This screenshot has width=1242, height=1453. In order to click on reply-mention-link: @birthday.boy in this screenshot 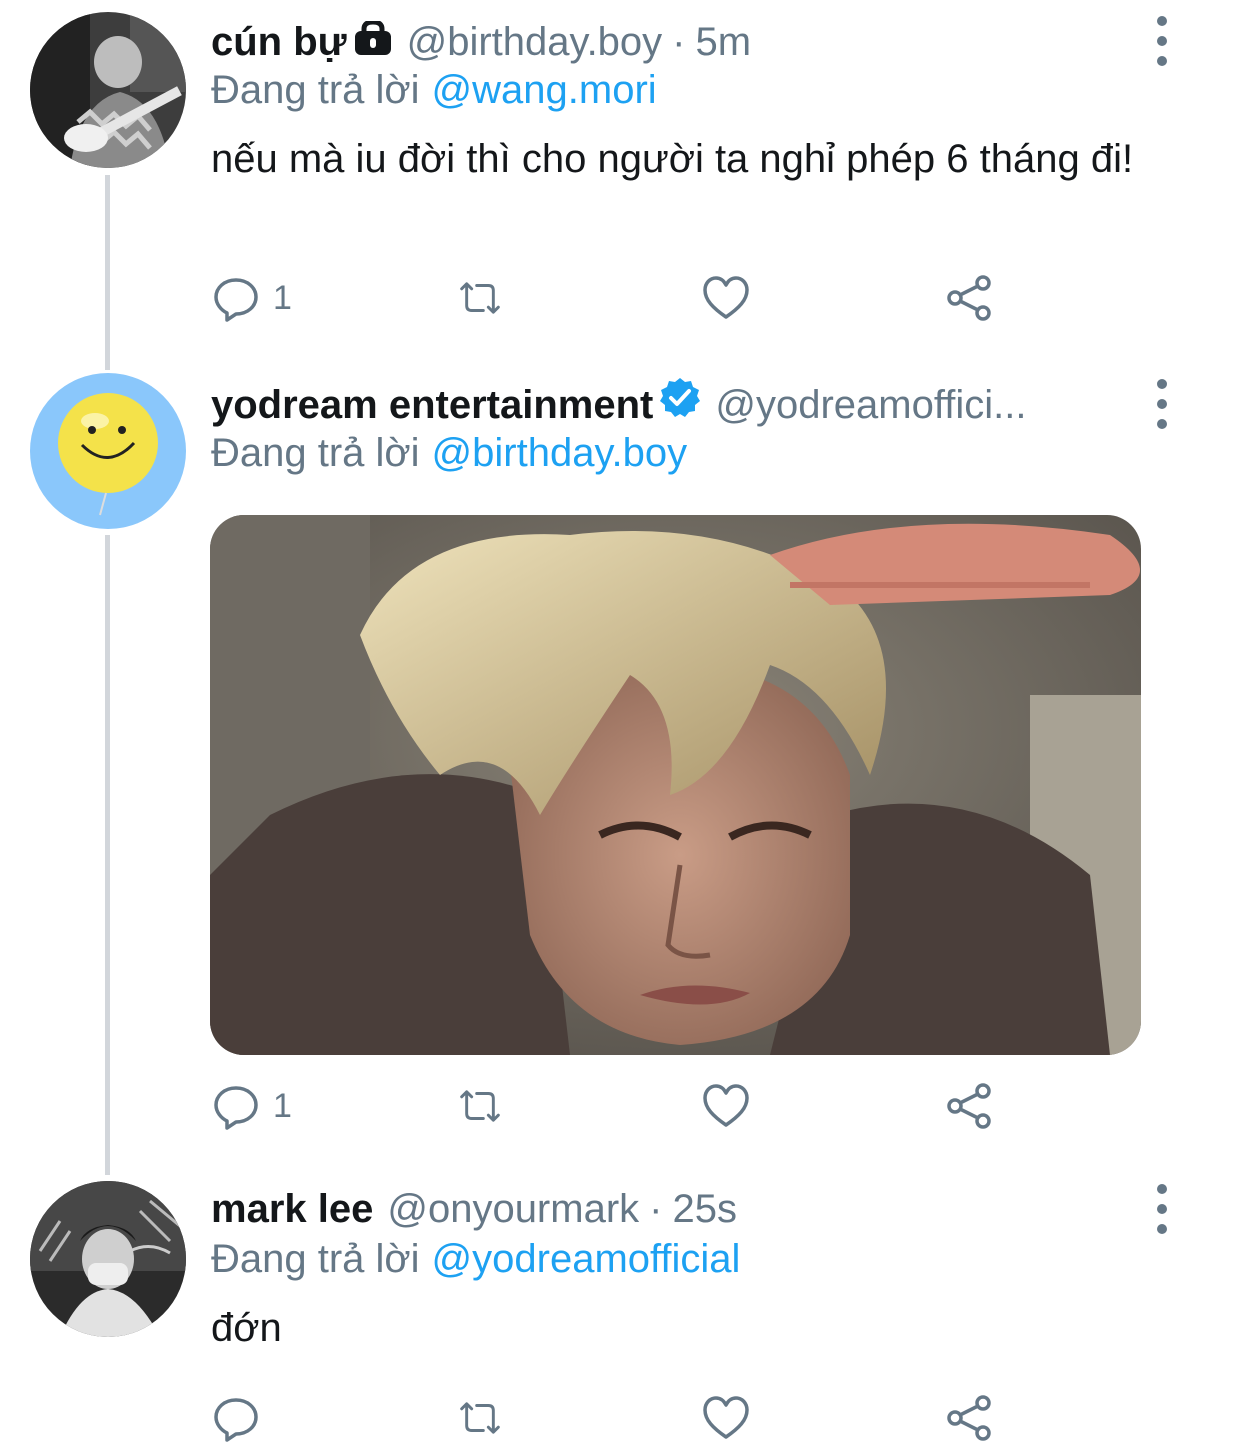, I will do `click(560, 453)`.